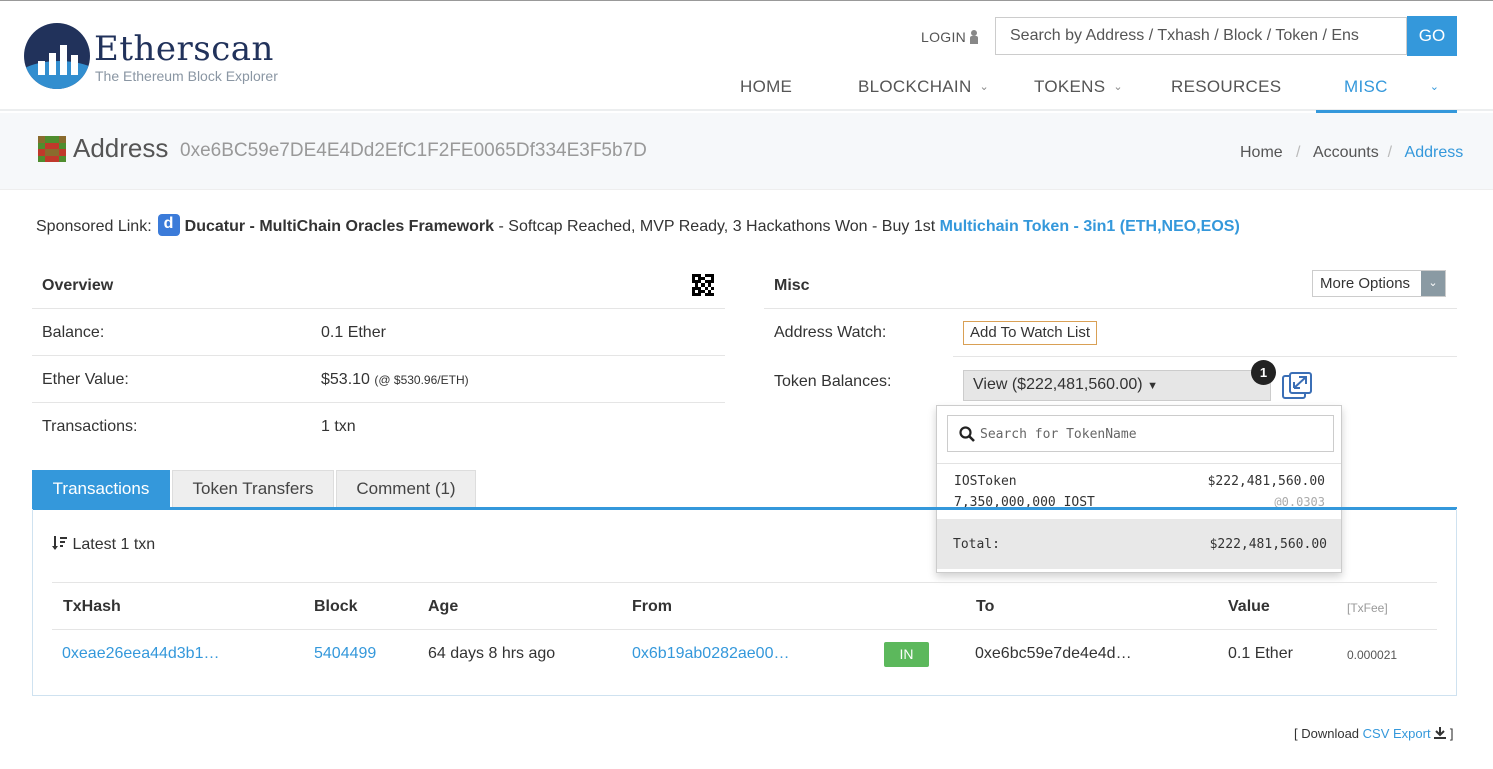 Image resolution: width=1493 pixels, height=769 pixels. Describe the element at coordinates (1266, 481) in the screenshot. I see `token-value: $222,481,560.00` at that location.